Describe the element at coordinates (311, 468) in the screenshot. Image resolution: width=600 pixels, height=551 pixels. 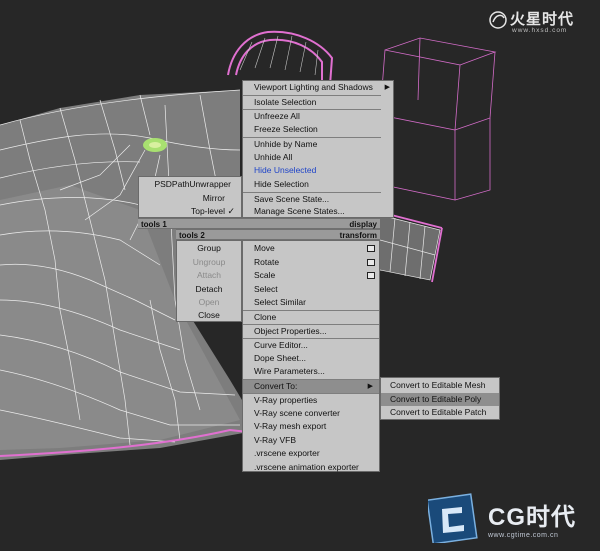
I see `menu-item-vrscene-animation-exporter: .vrscene animation exporter` at that location.